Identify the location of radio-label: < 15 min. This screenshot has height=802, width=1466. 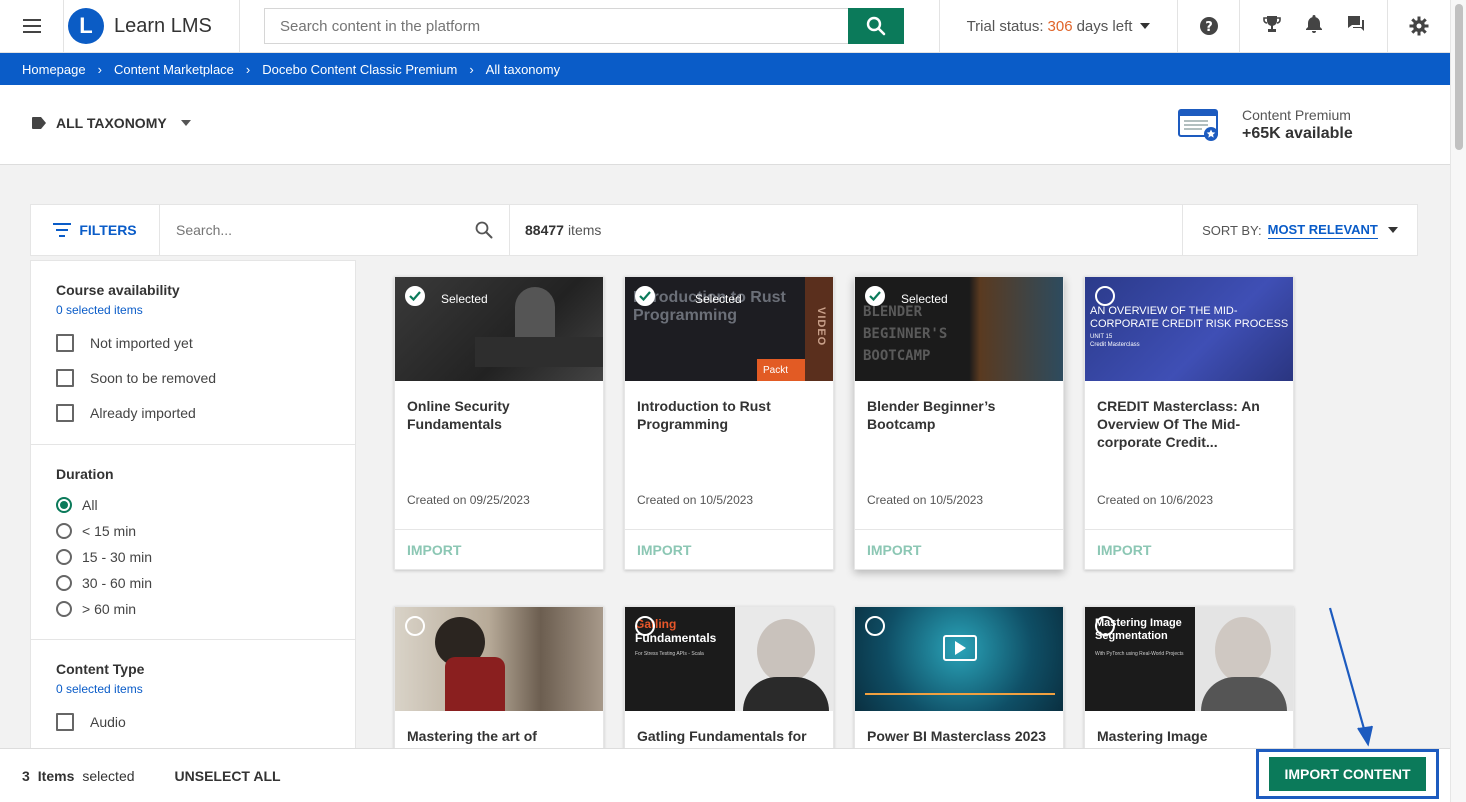
(109, 531).